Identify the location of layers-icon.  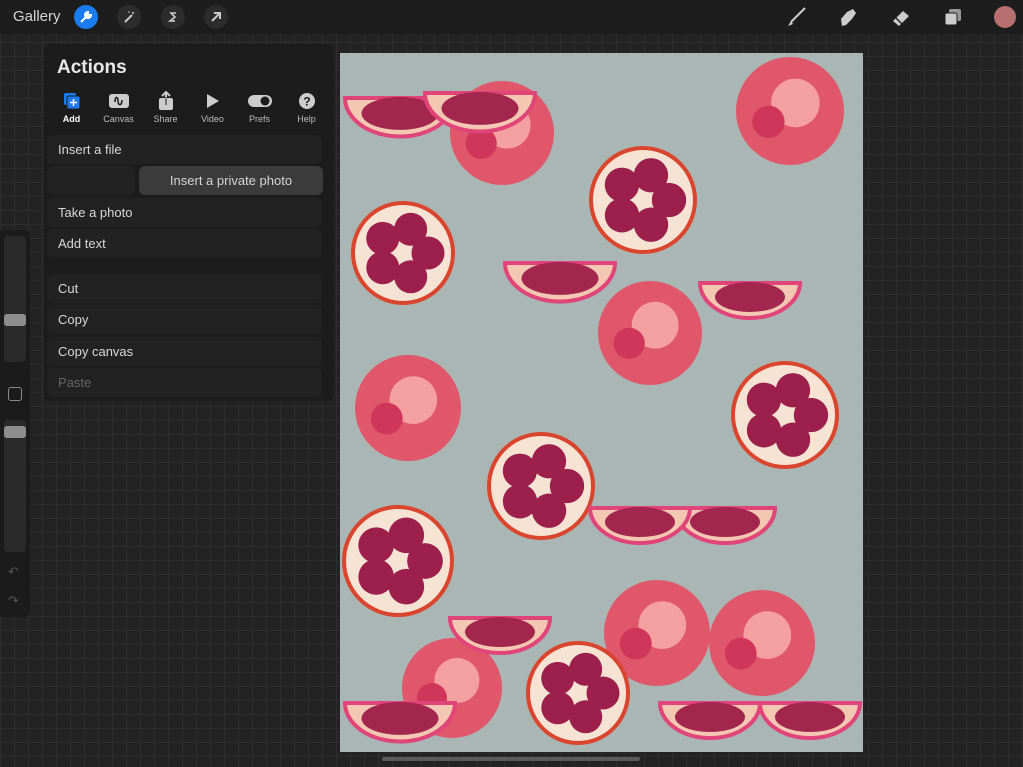
(953, 17).